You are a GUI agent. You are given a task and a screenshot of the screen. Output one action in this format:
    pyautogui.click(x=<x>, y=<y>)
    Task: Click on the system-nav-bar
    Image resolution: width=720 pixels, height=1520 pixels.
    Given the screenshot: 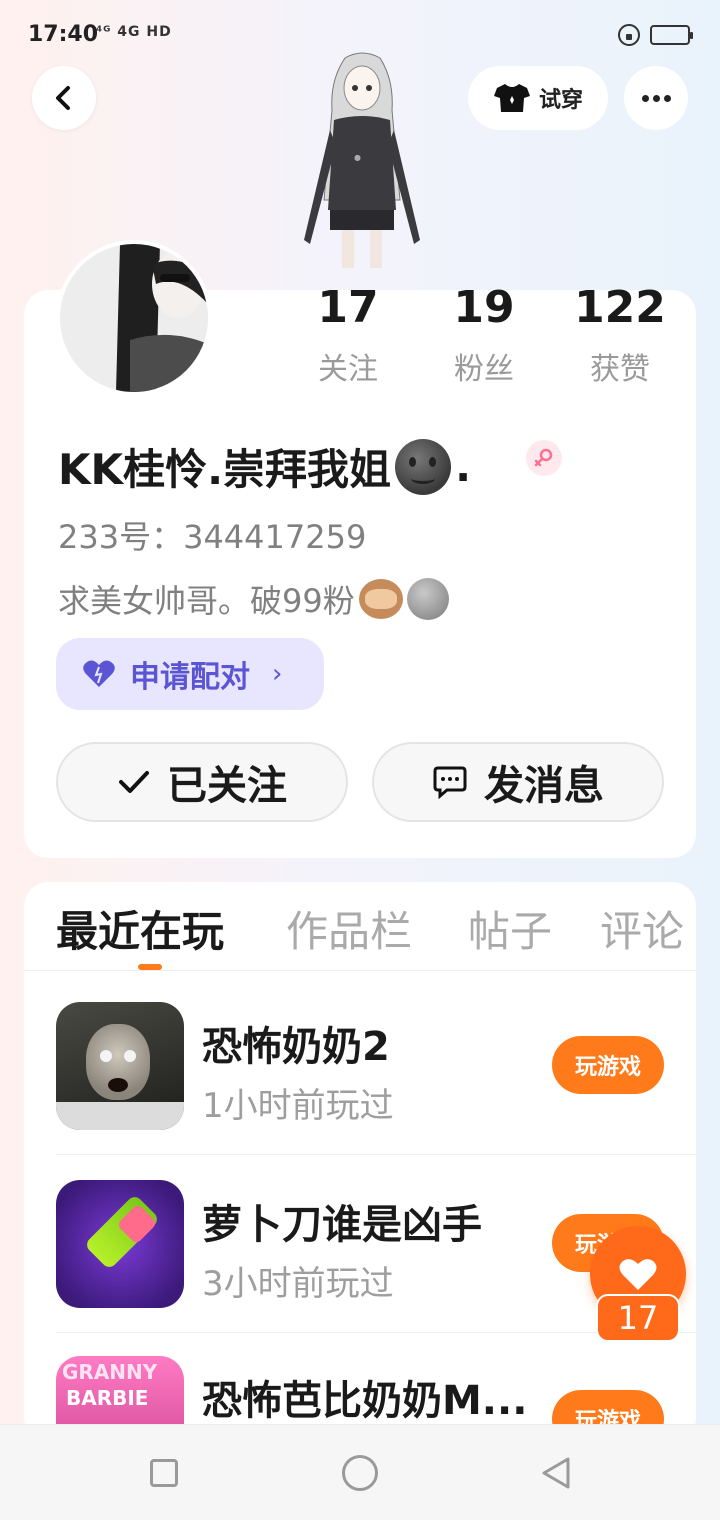 What is the action you would take?
    pyautogui.click(x=360, y=1472)
    